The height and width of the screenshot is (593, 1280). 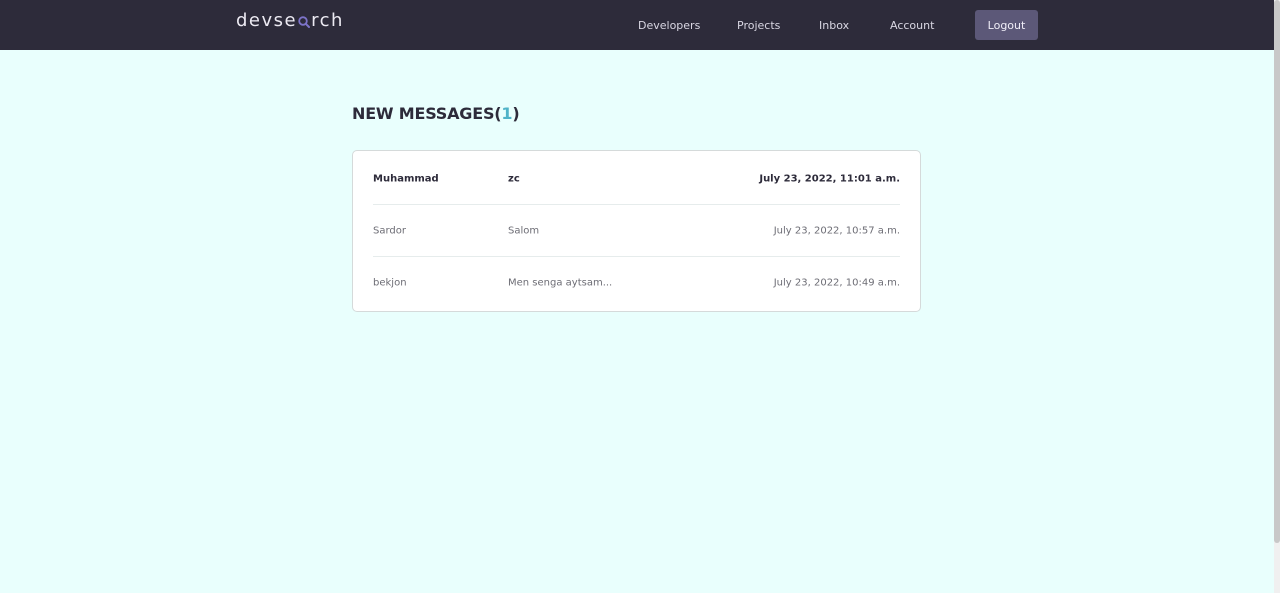 What do you see at coordinates (839, 25) in the screenshot?
I see `nav-inbox: Inbox` at bounding box center [839, 25].